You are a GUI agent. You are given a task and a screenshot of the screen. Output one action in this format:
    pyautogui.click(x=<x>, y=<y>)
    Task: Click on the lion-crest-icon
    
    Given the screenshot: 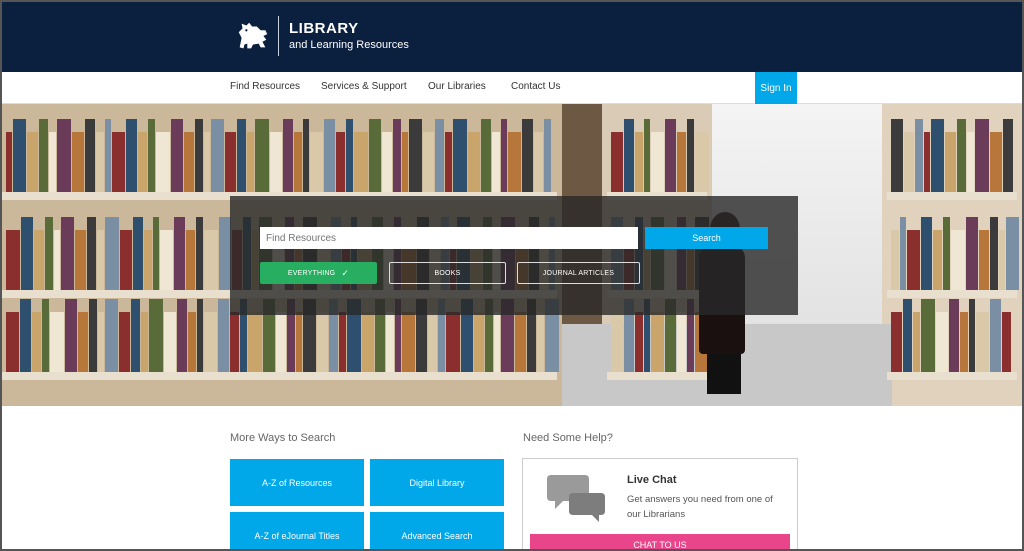 What is the action you would take?
    pyautogui.click(x=253, y=35)
    